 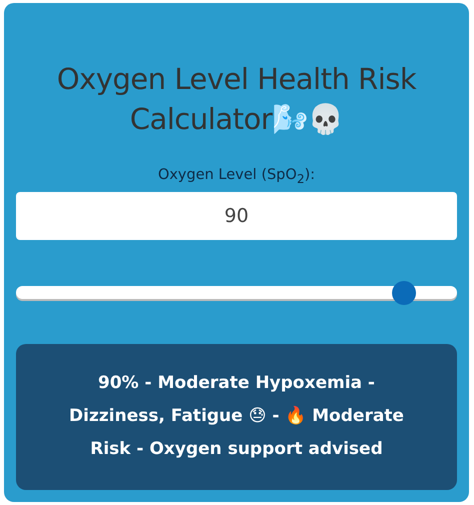 I want to click on field-label: Oxygen Level (SpO$_{2}$):, so click(x=237, y=176).